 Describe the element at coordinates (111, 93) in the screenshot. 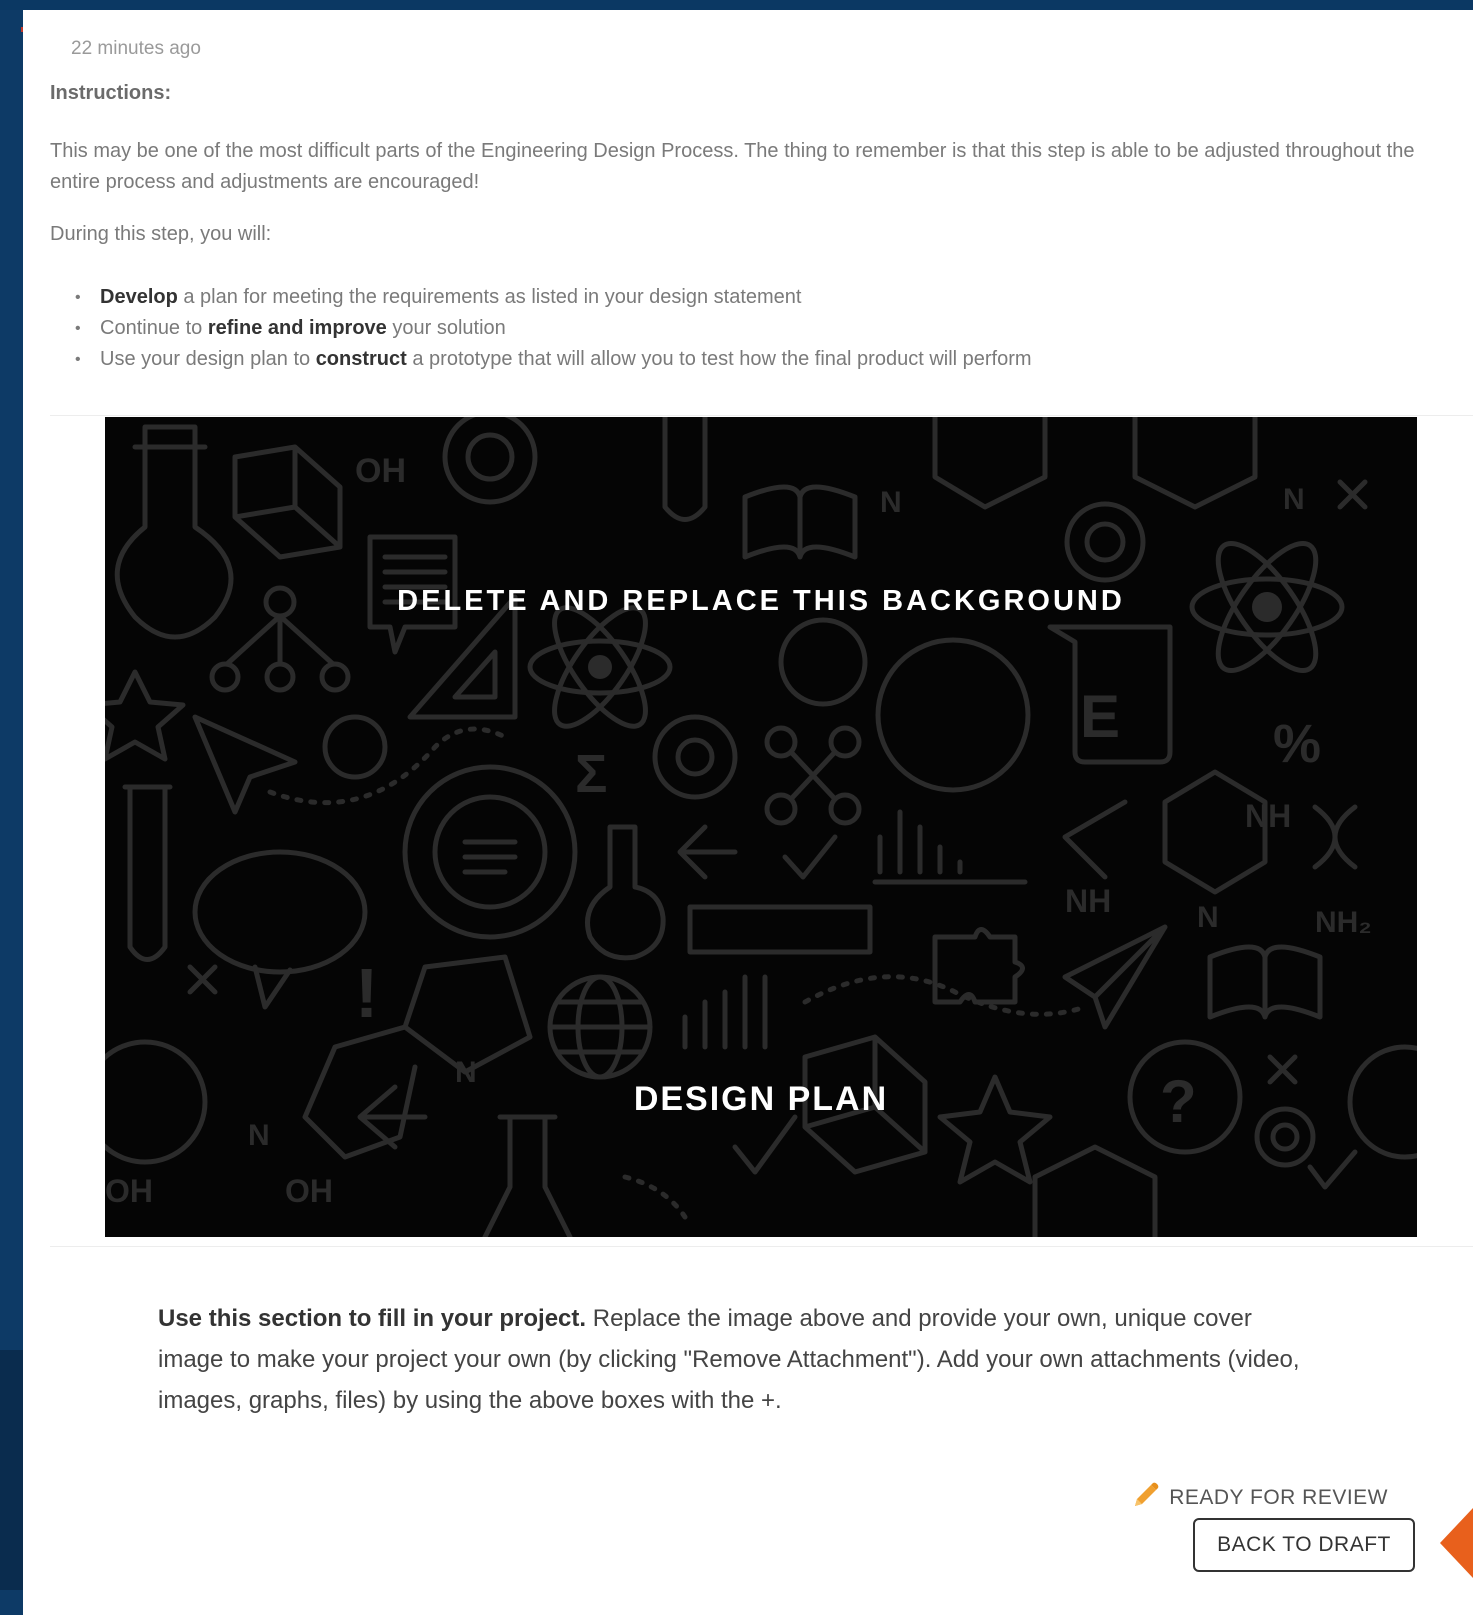

I see `instructions-heading: Instructions:` at that location.